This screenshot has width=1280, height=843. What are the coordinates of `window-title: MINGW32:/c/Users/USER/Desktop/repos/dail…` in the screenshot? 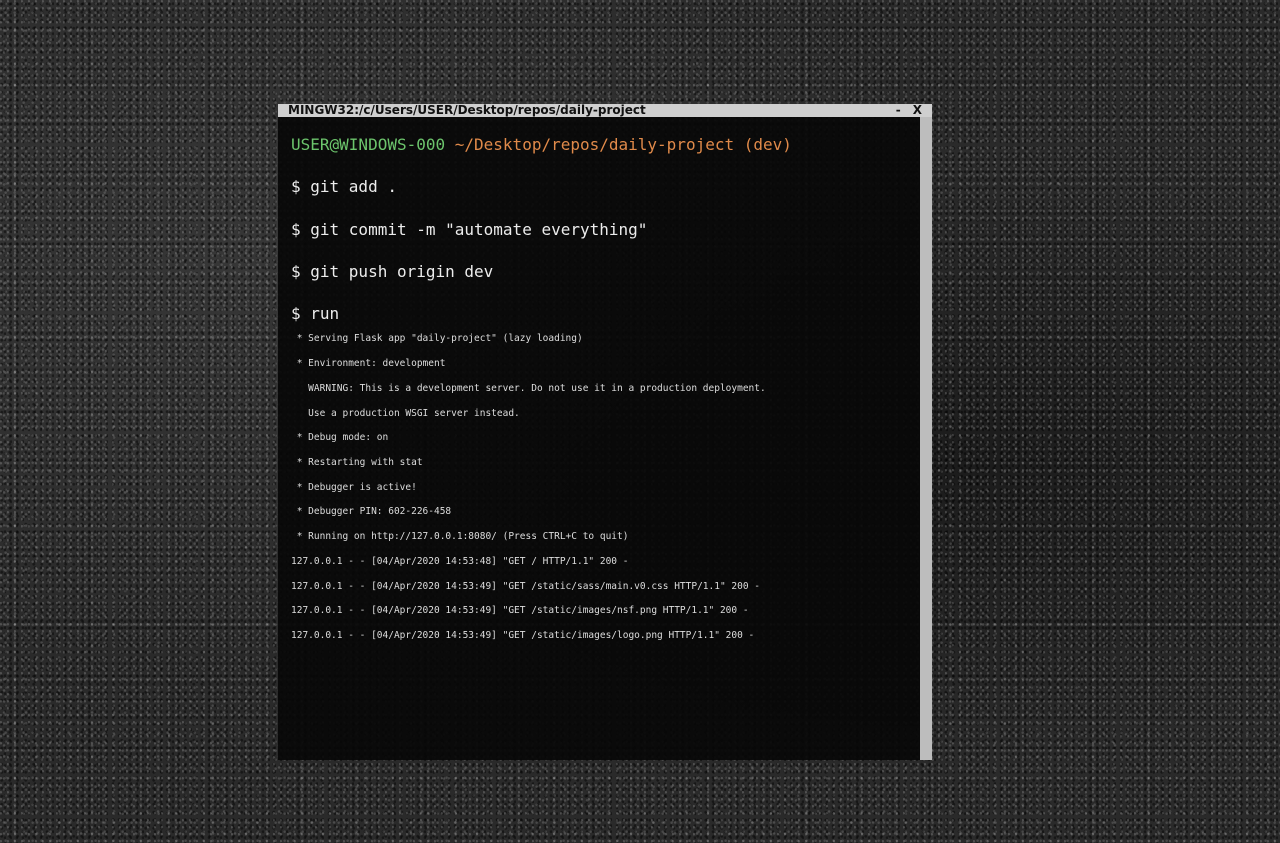 It's located at (467, 110).